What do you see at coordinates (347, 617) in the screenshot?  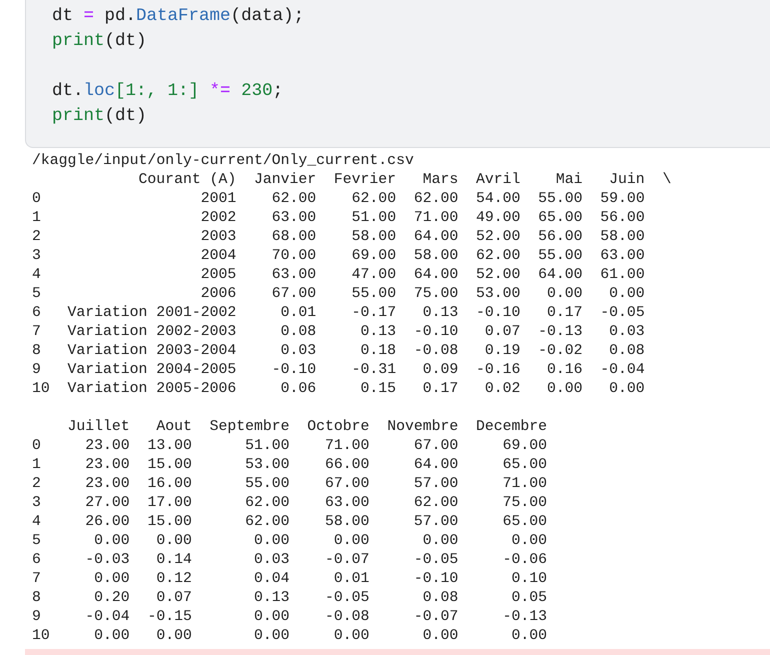 I see `table-cell-text: -0.08` at bounding box center [347, 617].